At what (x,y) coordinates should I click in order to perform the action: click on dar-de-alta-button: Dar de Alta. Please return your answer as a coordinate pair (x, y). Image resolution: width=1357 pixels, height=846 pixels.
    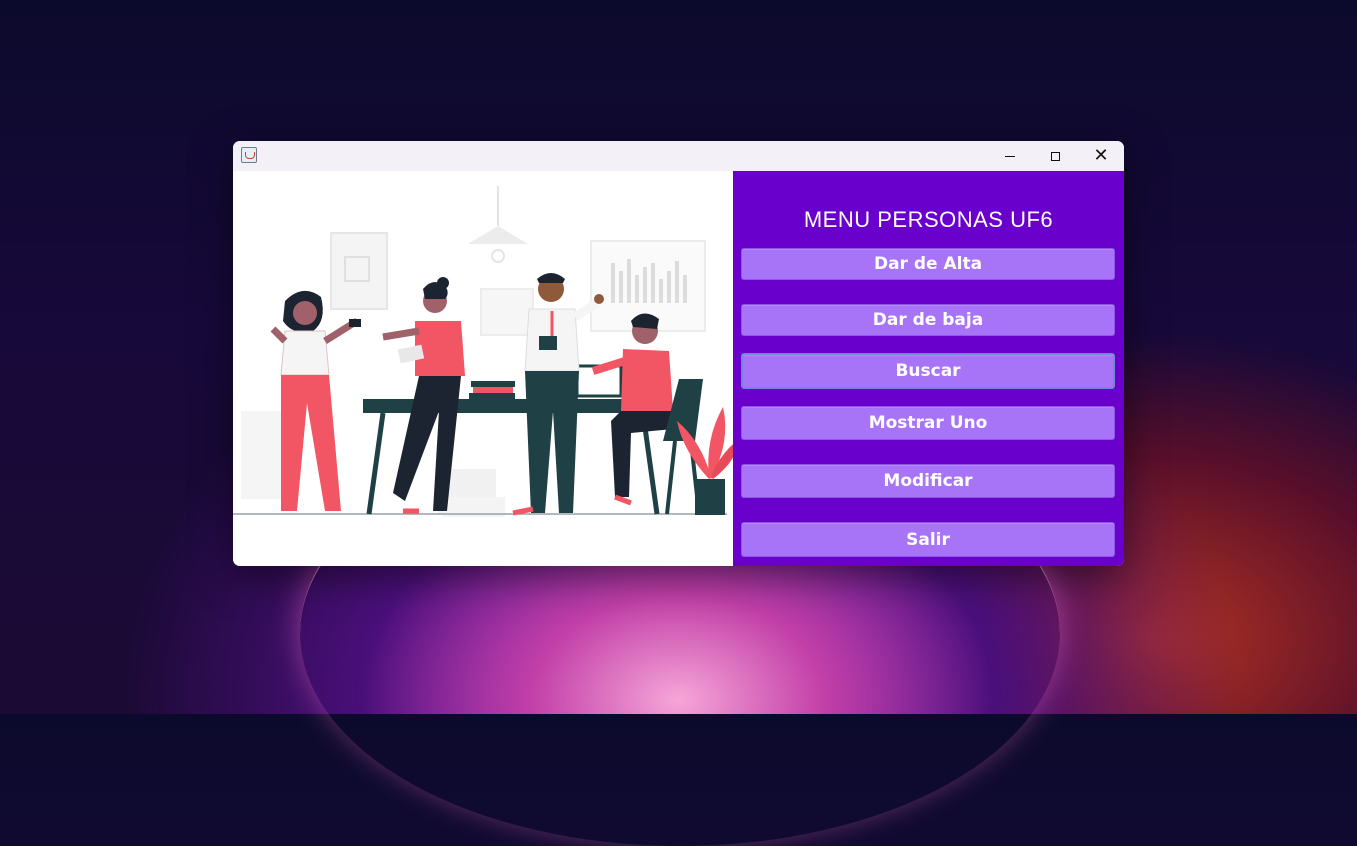
    Looking at the image, I should click on (928, 264).